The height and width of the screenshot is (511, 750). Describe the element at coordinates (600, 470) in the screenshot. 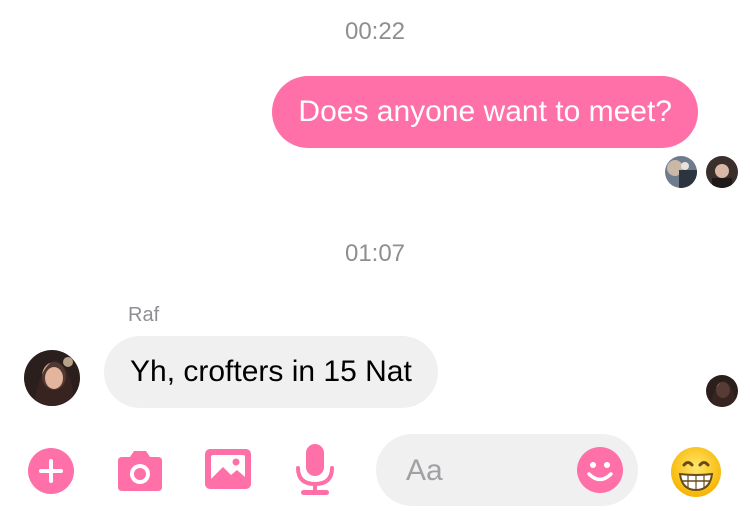

I see `smiley-icon` at that location.